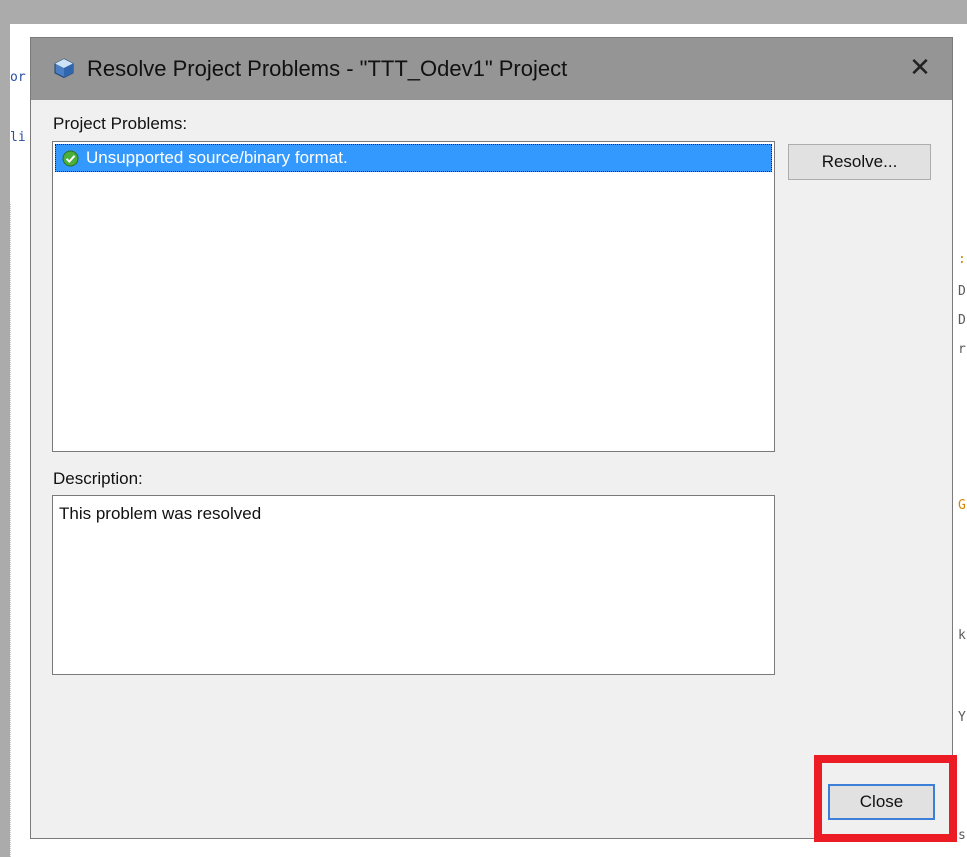 The image size is (967, 857). Describe the element at coordinates (962, 635) in the screenshot. I see `code-fragment: k` at that location.